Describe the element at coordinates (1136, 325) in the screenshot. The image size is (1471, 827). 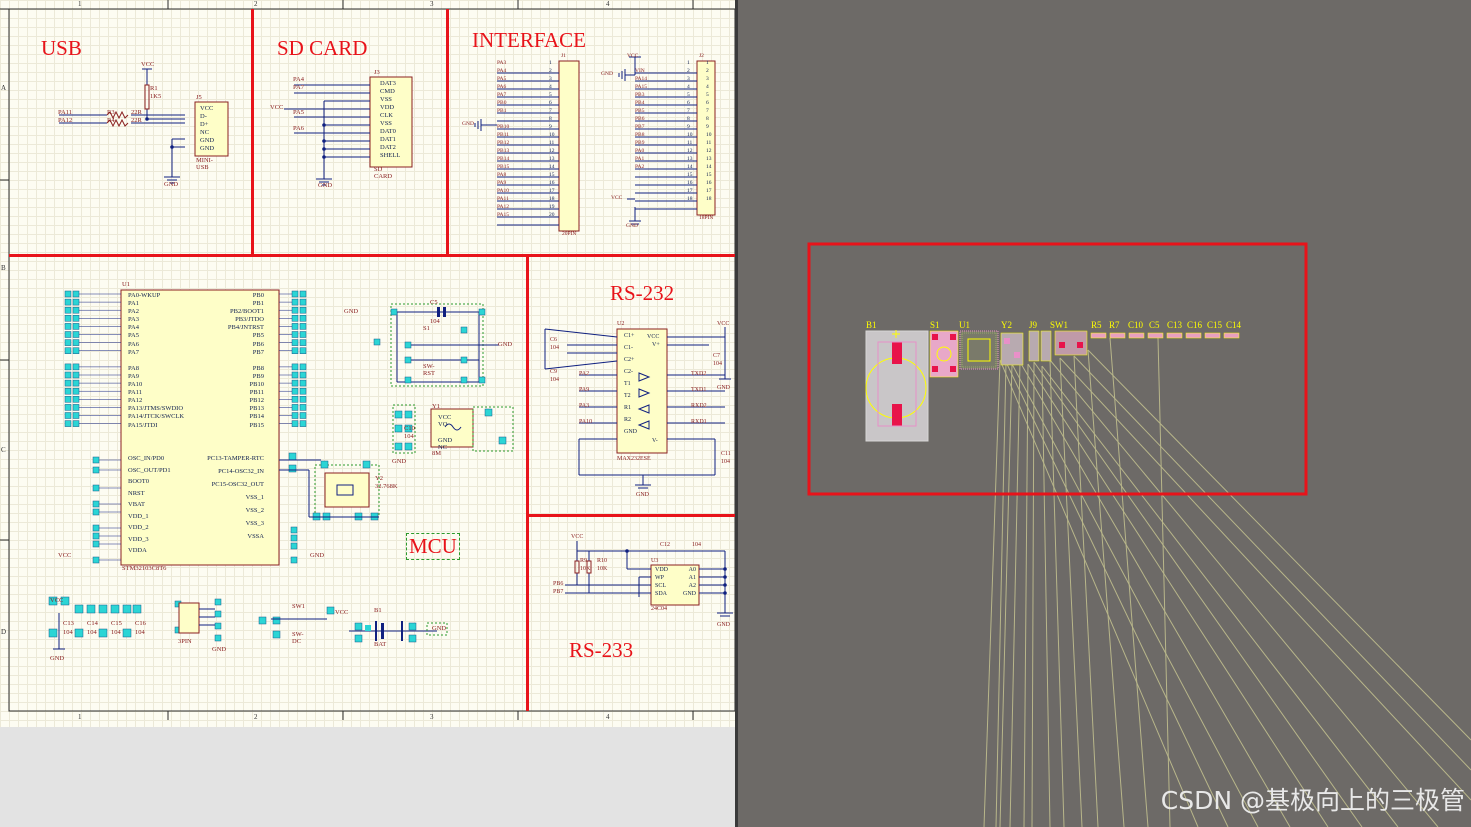
I see `pcb-designator: C10` at that location.